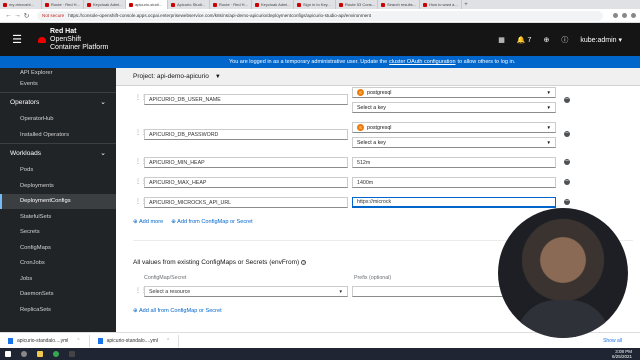 This screenshot has height=360, width=640. I want to click on app-launcher-icon: ▦, so click(501, 40).